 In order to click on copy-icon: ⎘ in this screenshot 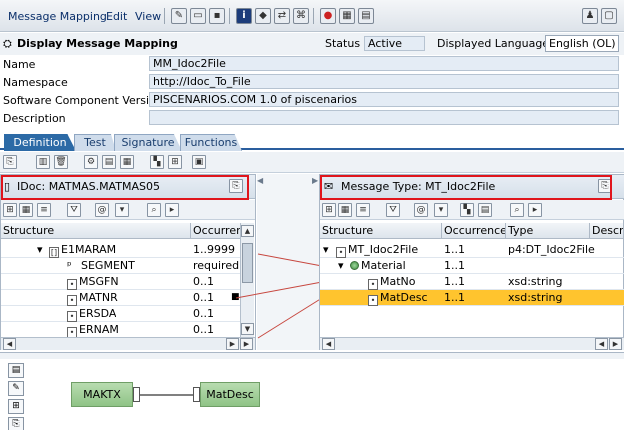, I will do `click(10, 162)`.